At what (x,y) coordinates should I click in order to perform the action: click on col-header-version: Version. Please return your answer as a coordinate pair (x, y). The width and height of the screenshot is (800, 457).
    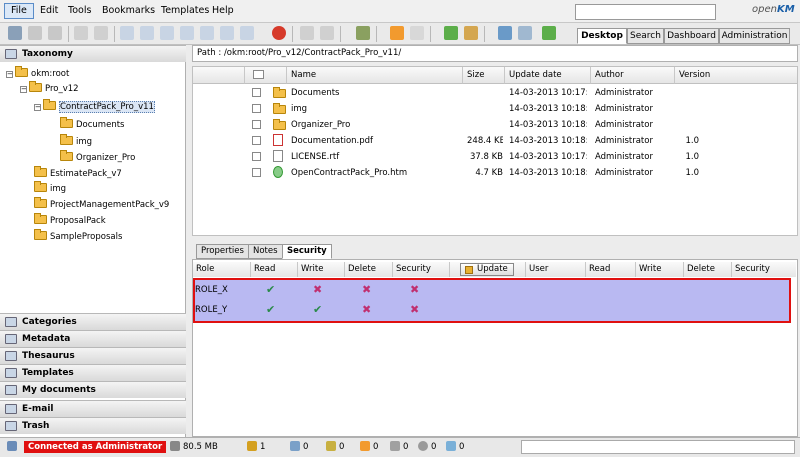
    Looking at the image, I should click on (736, 75).